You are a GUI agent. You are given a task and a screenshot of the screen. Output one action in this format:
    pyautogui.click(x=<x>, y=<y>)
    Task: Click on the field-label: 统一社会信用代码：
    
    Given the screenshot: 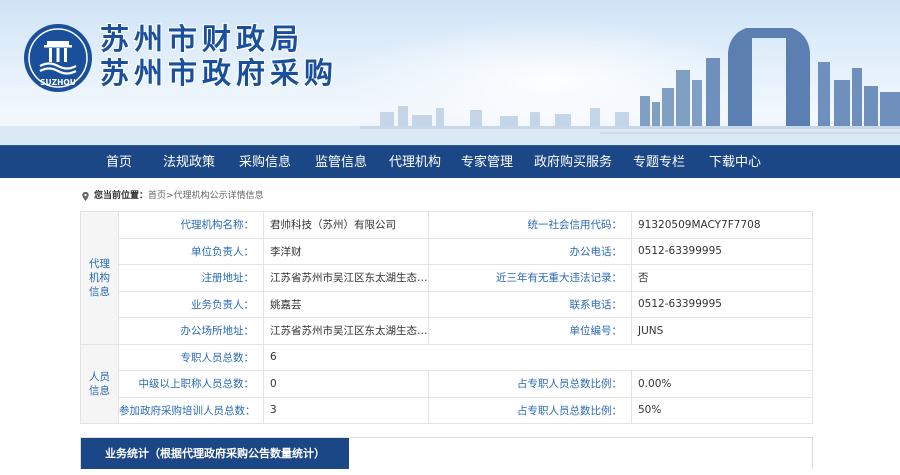 What is the action you would take?
    pyautogui.click(x=530, y=225)
    